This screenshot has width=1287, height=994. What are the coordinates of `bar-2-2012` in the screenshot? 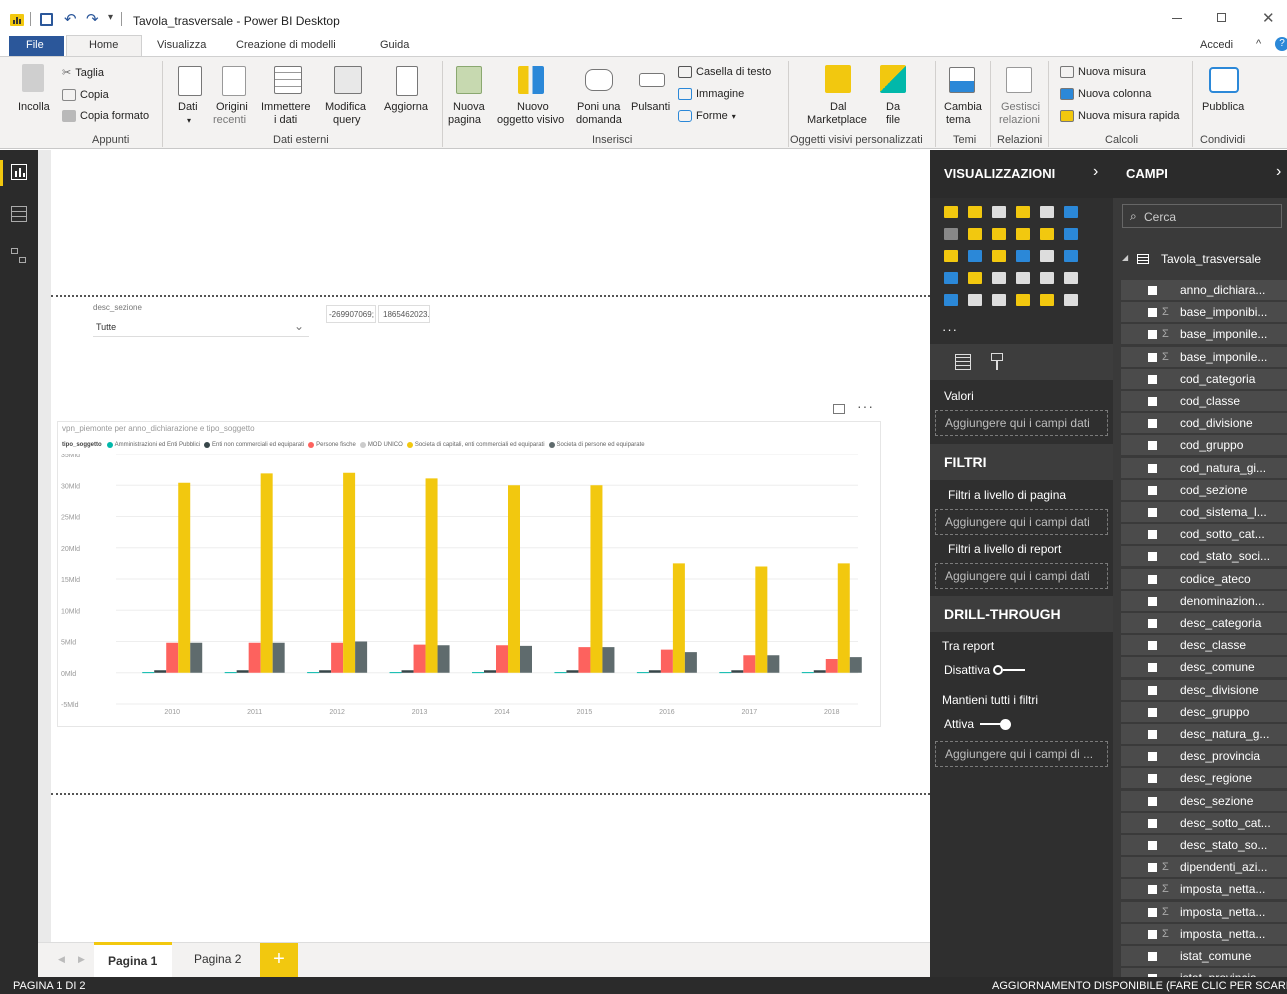 It's located at (337, 657).